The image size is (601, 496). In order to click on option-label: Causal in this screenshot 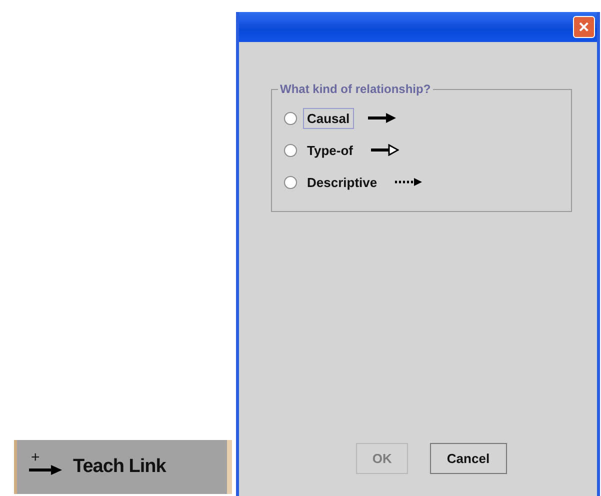, I will do `click(328, 118)`.